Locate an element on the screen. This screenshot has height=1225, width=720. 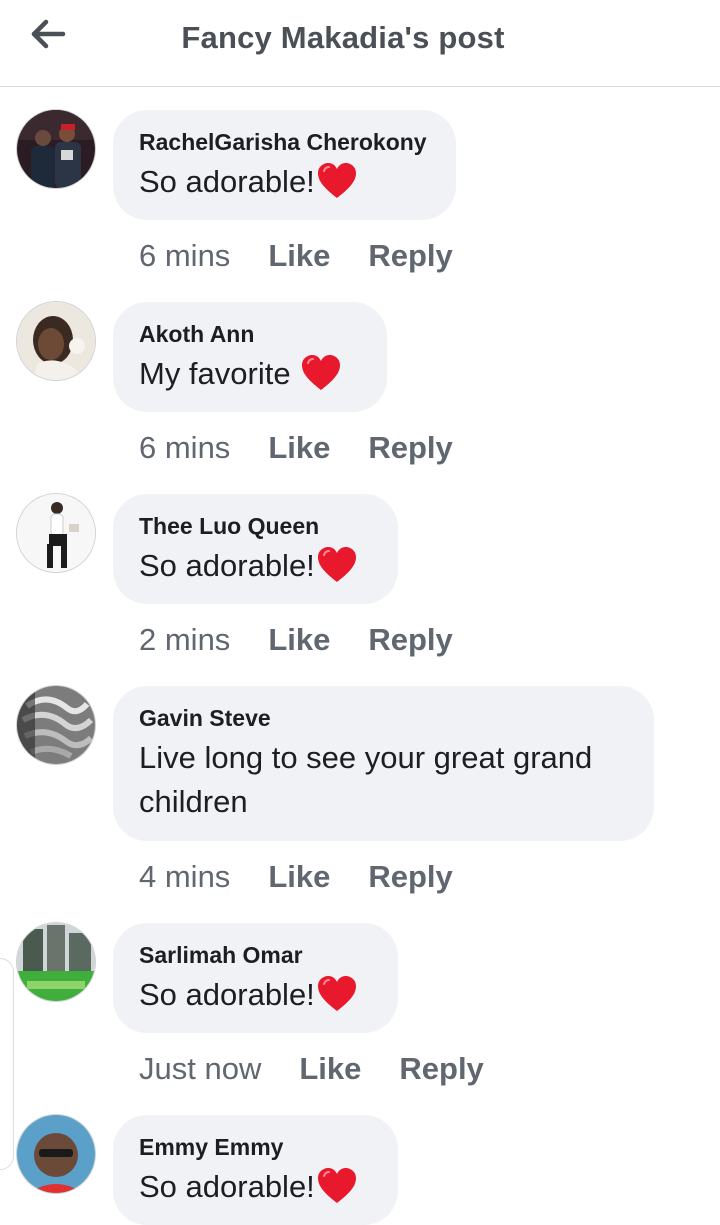
comment-author: RachelGarisha Cherokony is located at coordinates (284, 142).